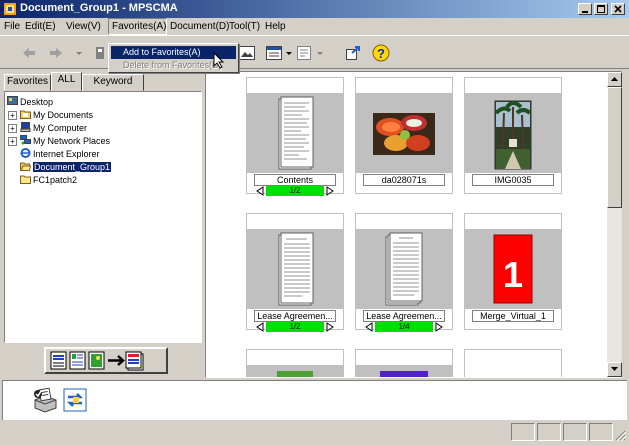 The height and width of the screenshot is (445, 629). I want to click on merge-number: 1, so click(513, 274).